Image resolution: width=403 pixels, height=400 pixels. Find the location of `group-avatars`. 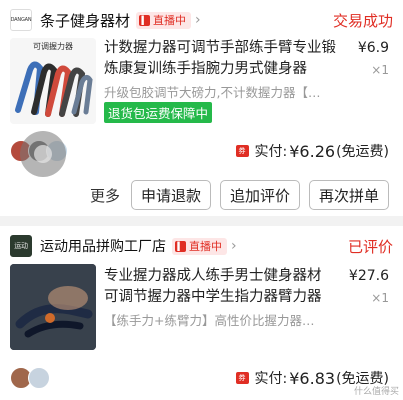

group-avatars is located at coordinates (30, 378).